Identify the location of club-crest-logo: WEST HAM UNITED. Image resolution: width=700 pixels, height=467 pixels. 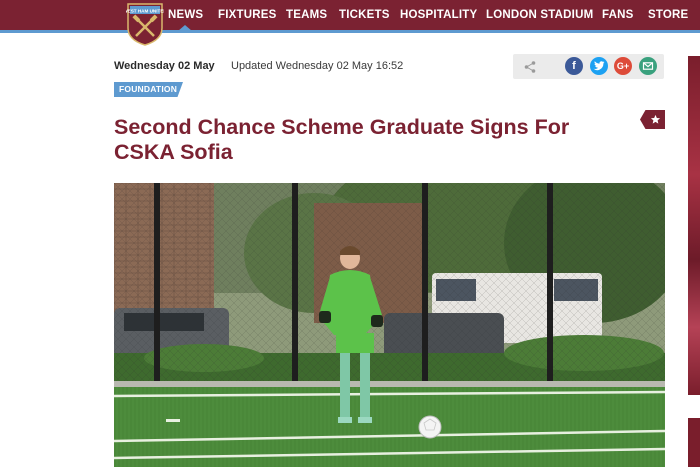
(145, 24).